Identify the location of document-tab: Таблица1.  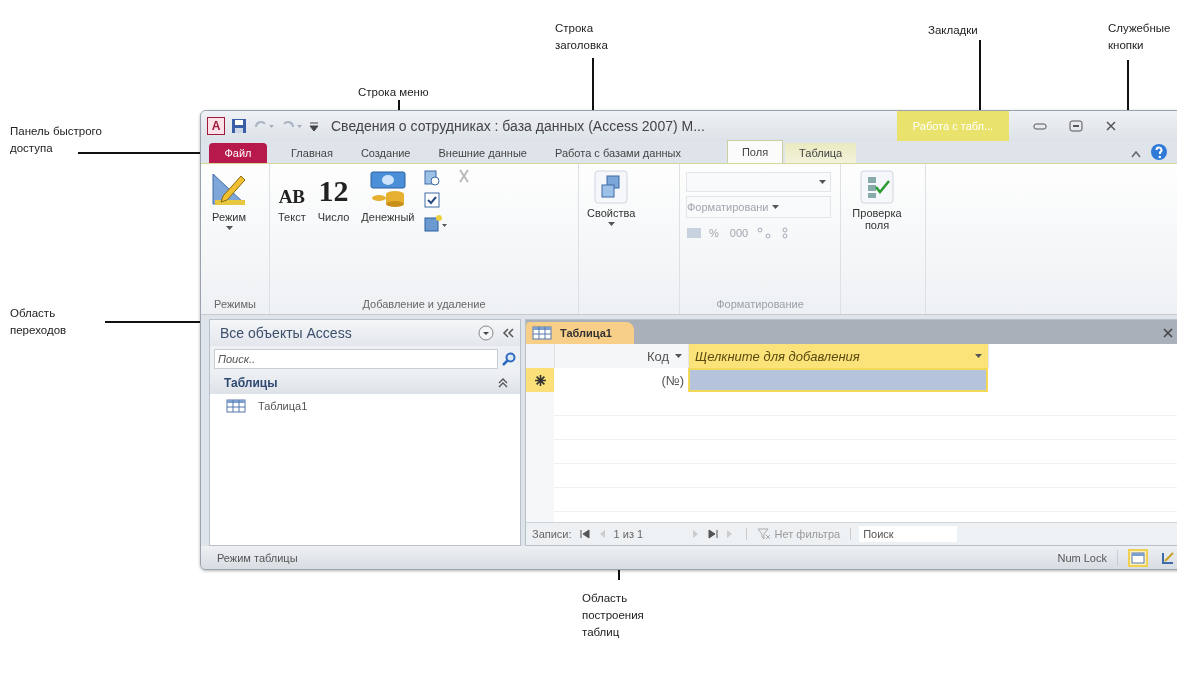
(580, 333).